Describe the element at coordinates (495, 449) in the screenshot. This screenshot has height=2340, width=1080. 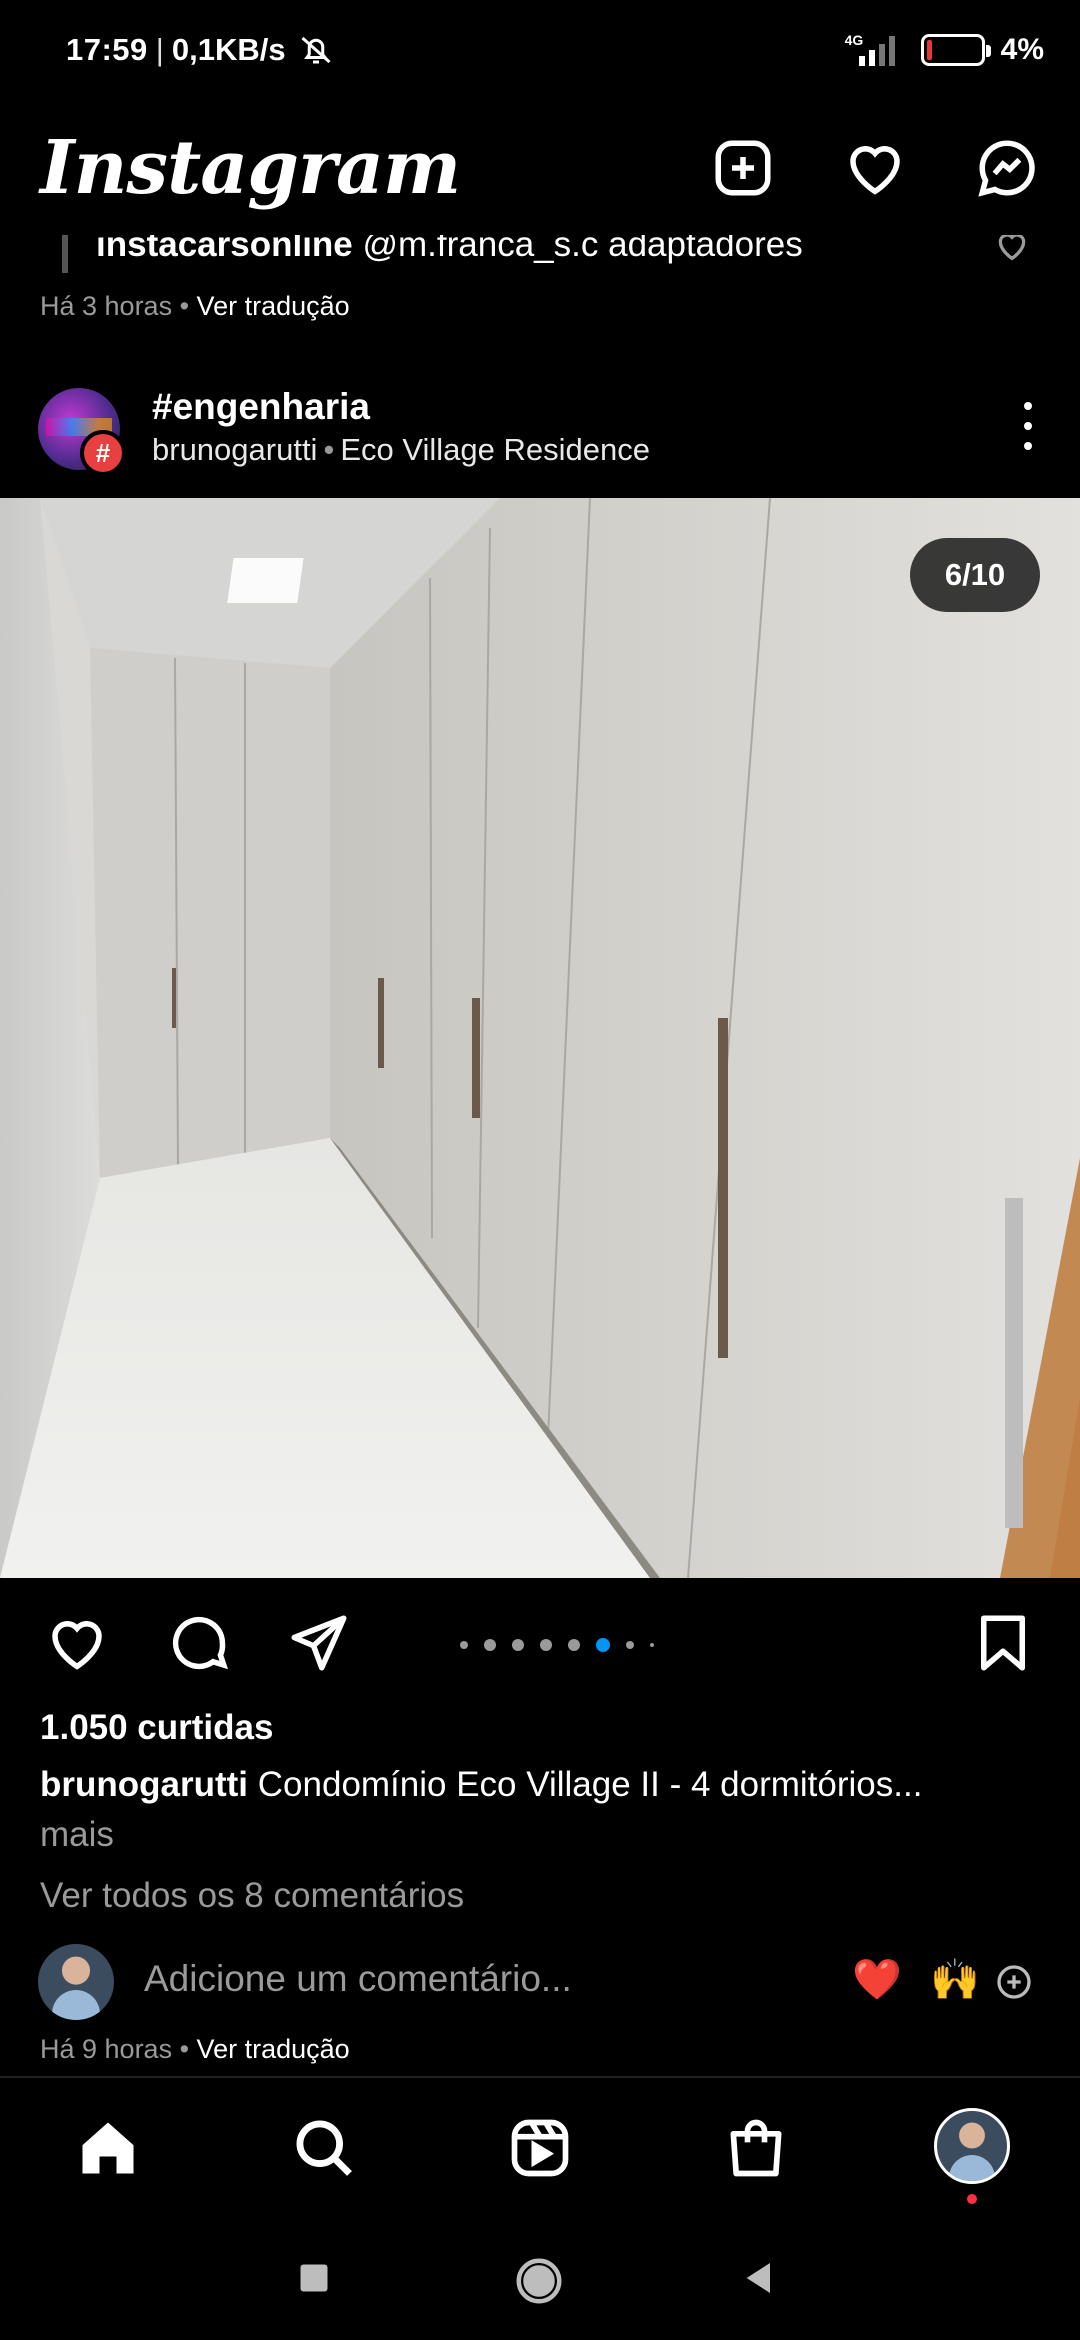
I see `post-location: Eco Village Residence` at that location.